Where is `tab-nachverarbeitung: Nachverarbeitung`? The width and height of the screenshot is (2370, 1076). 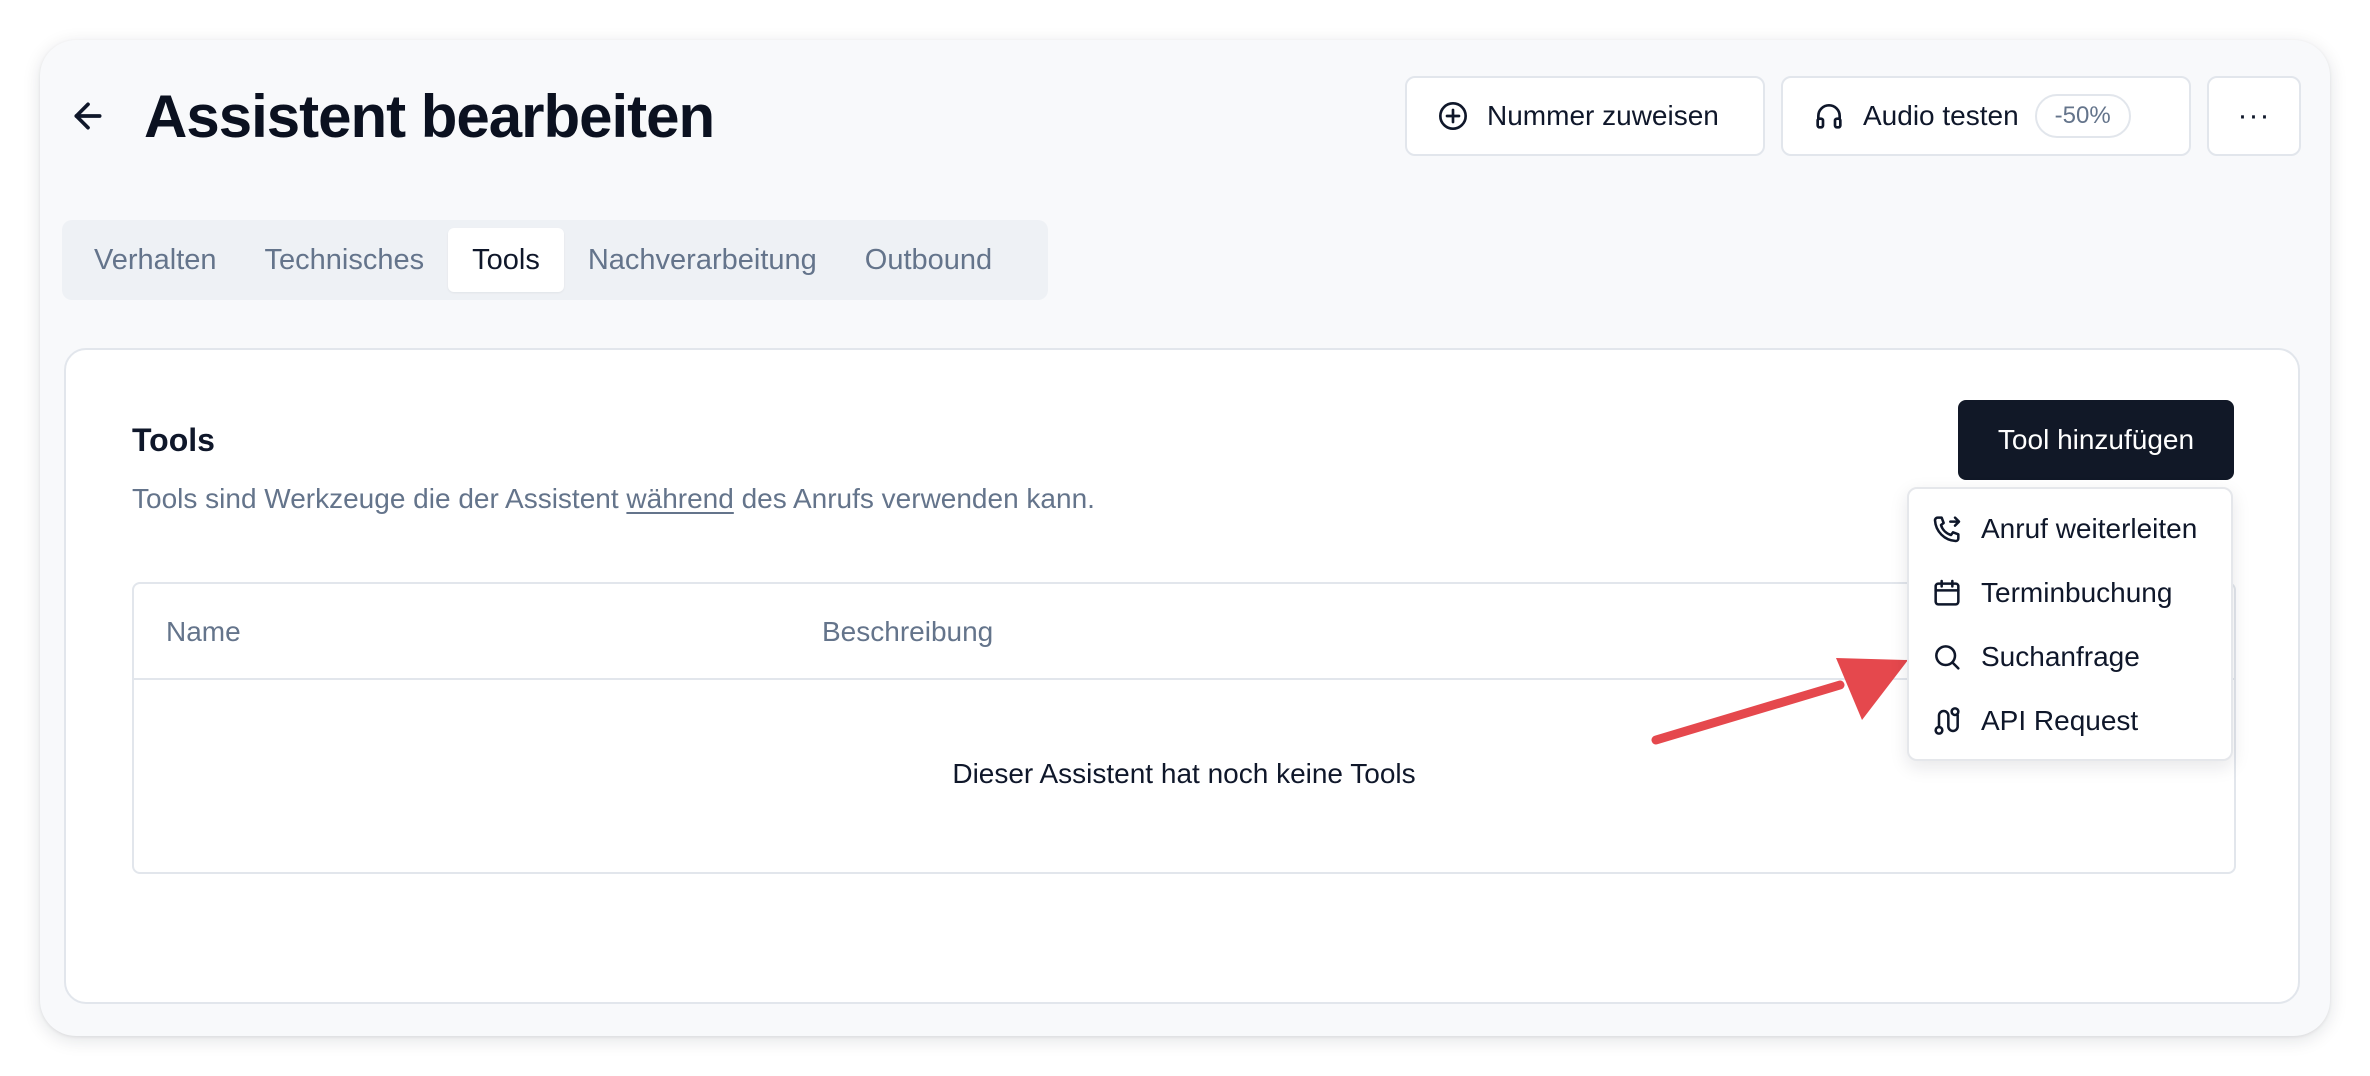 tab-nachverarbeitung: Nachverarbeitung is located at coordinates (702, 260).